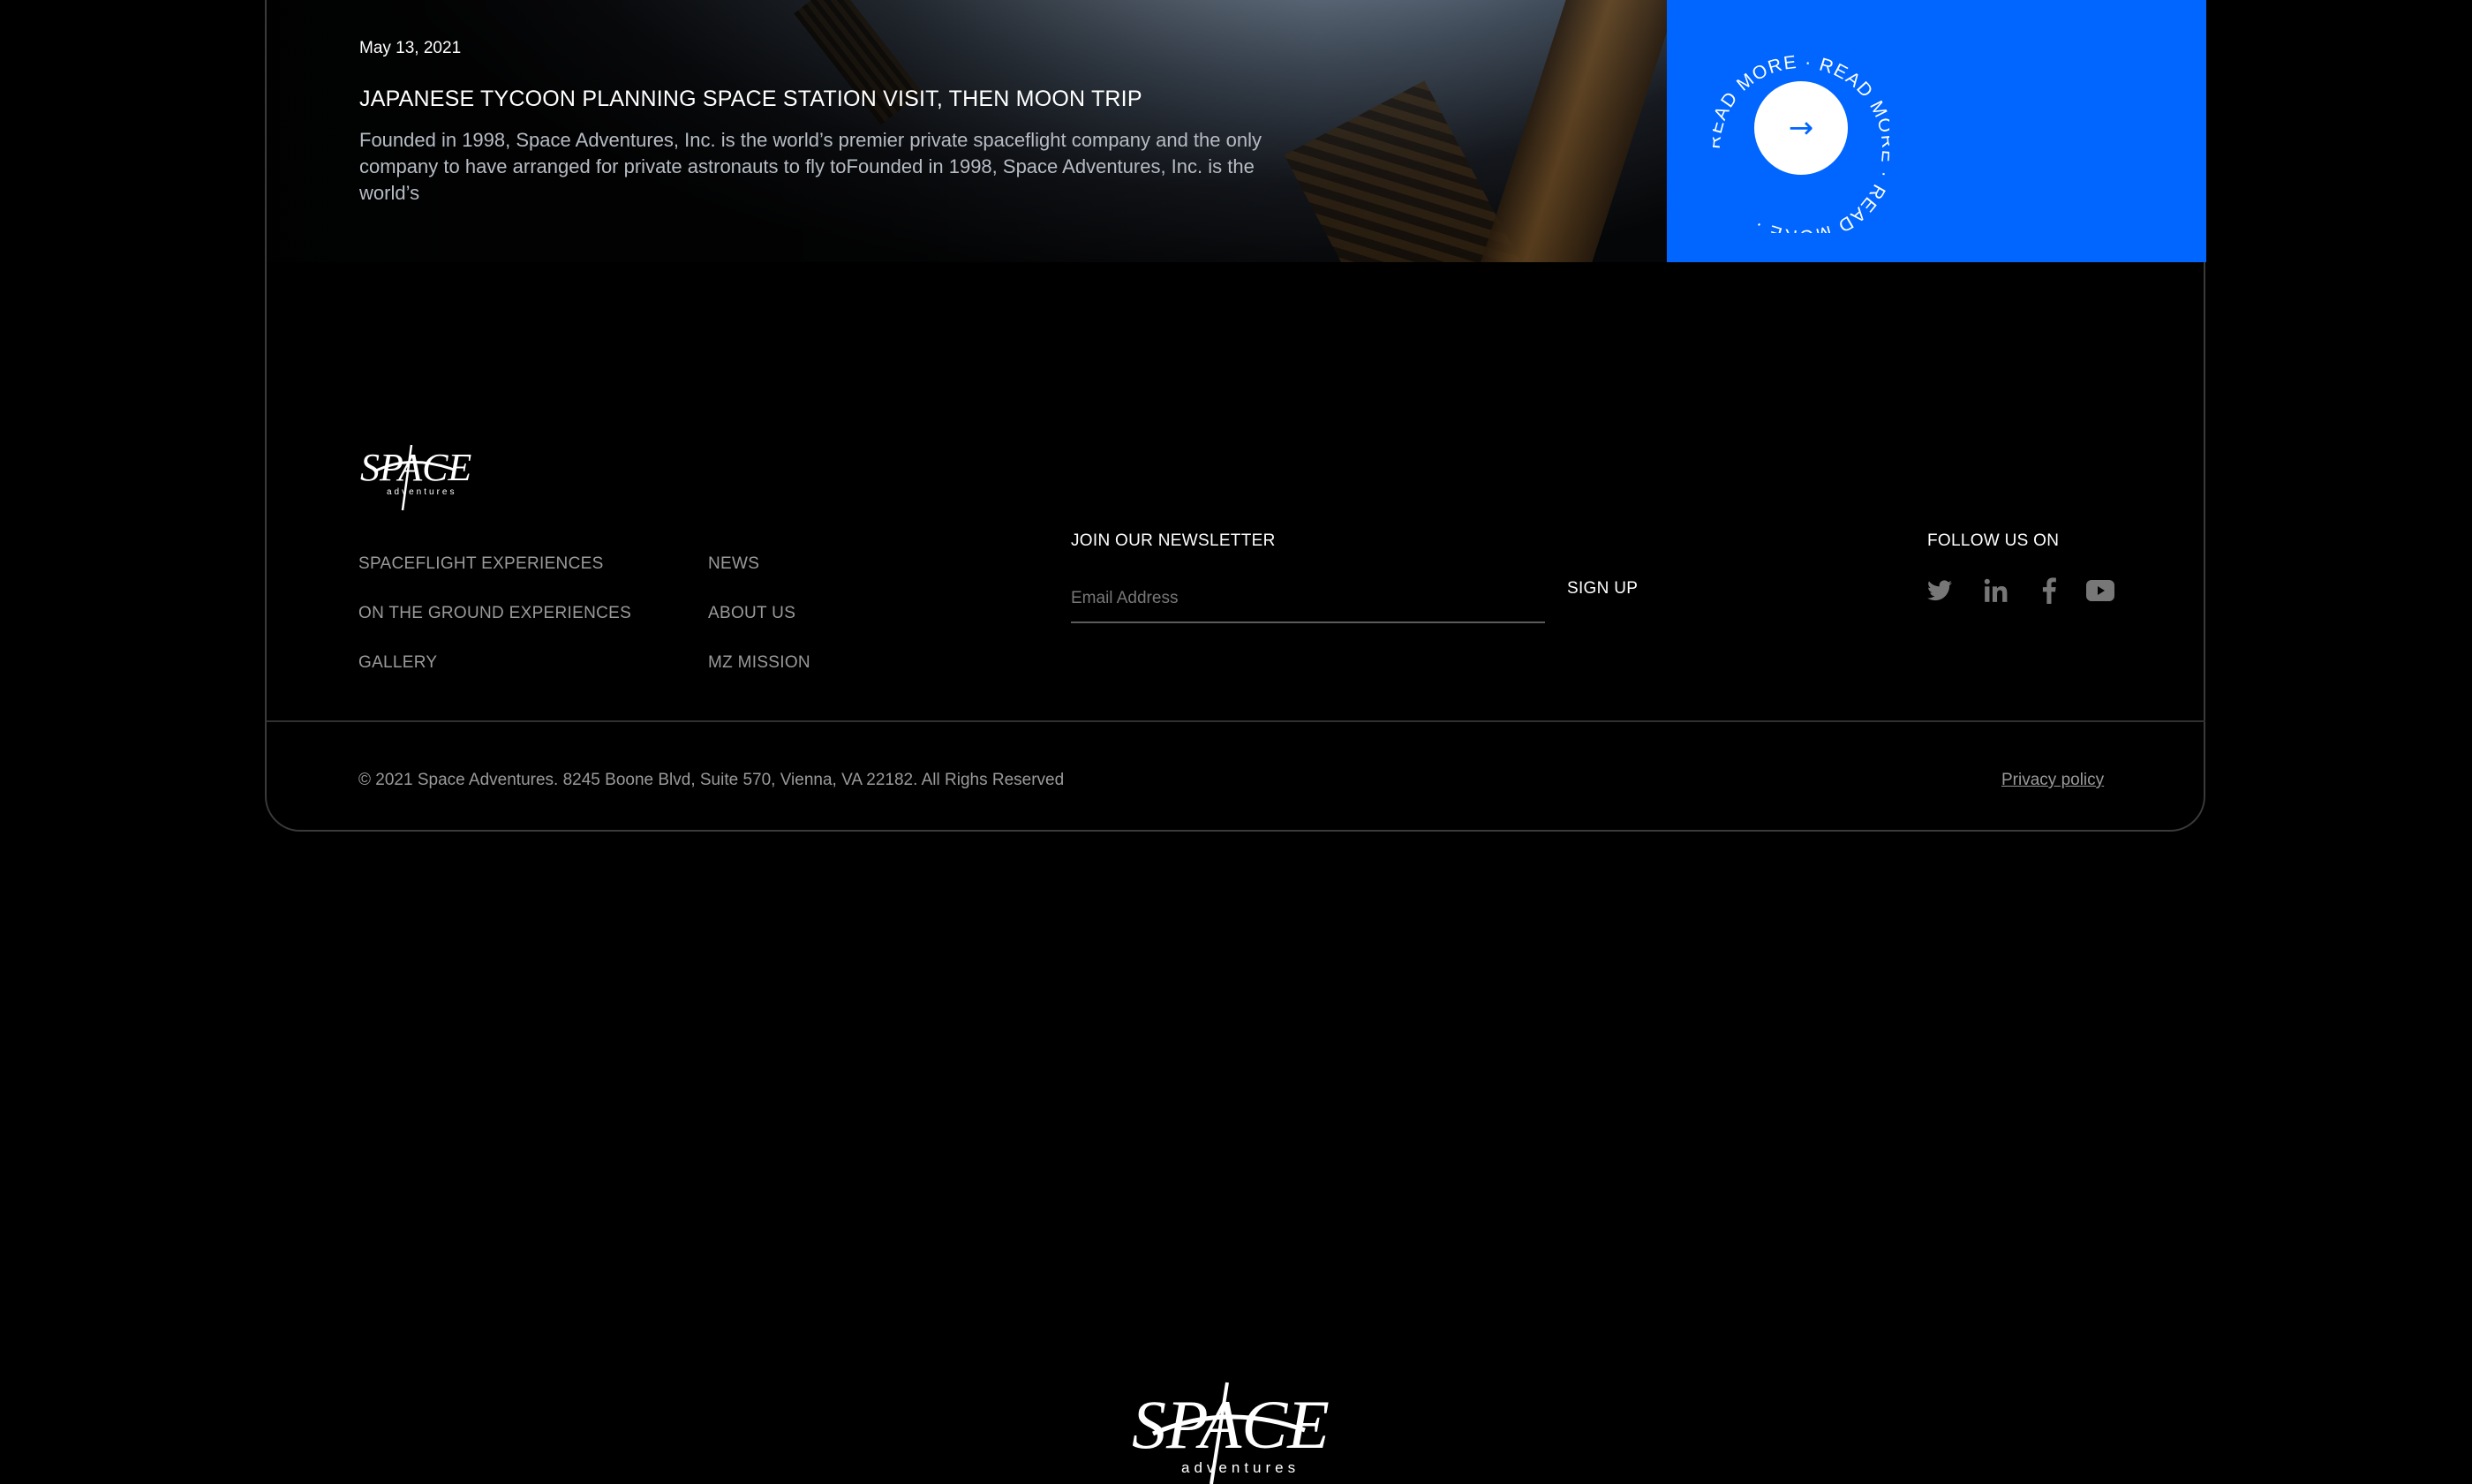 Image resolution: width=2472 pixels, height=1484 pixels. I want to click on logo-wordmark: SPACE, so click(415, 467).